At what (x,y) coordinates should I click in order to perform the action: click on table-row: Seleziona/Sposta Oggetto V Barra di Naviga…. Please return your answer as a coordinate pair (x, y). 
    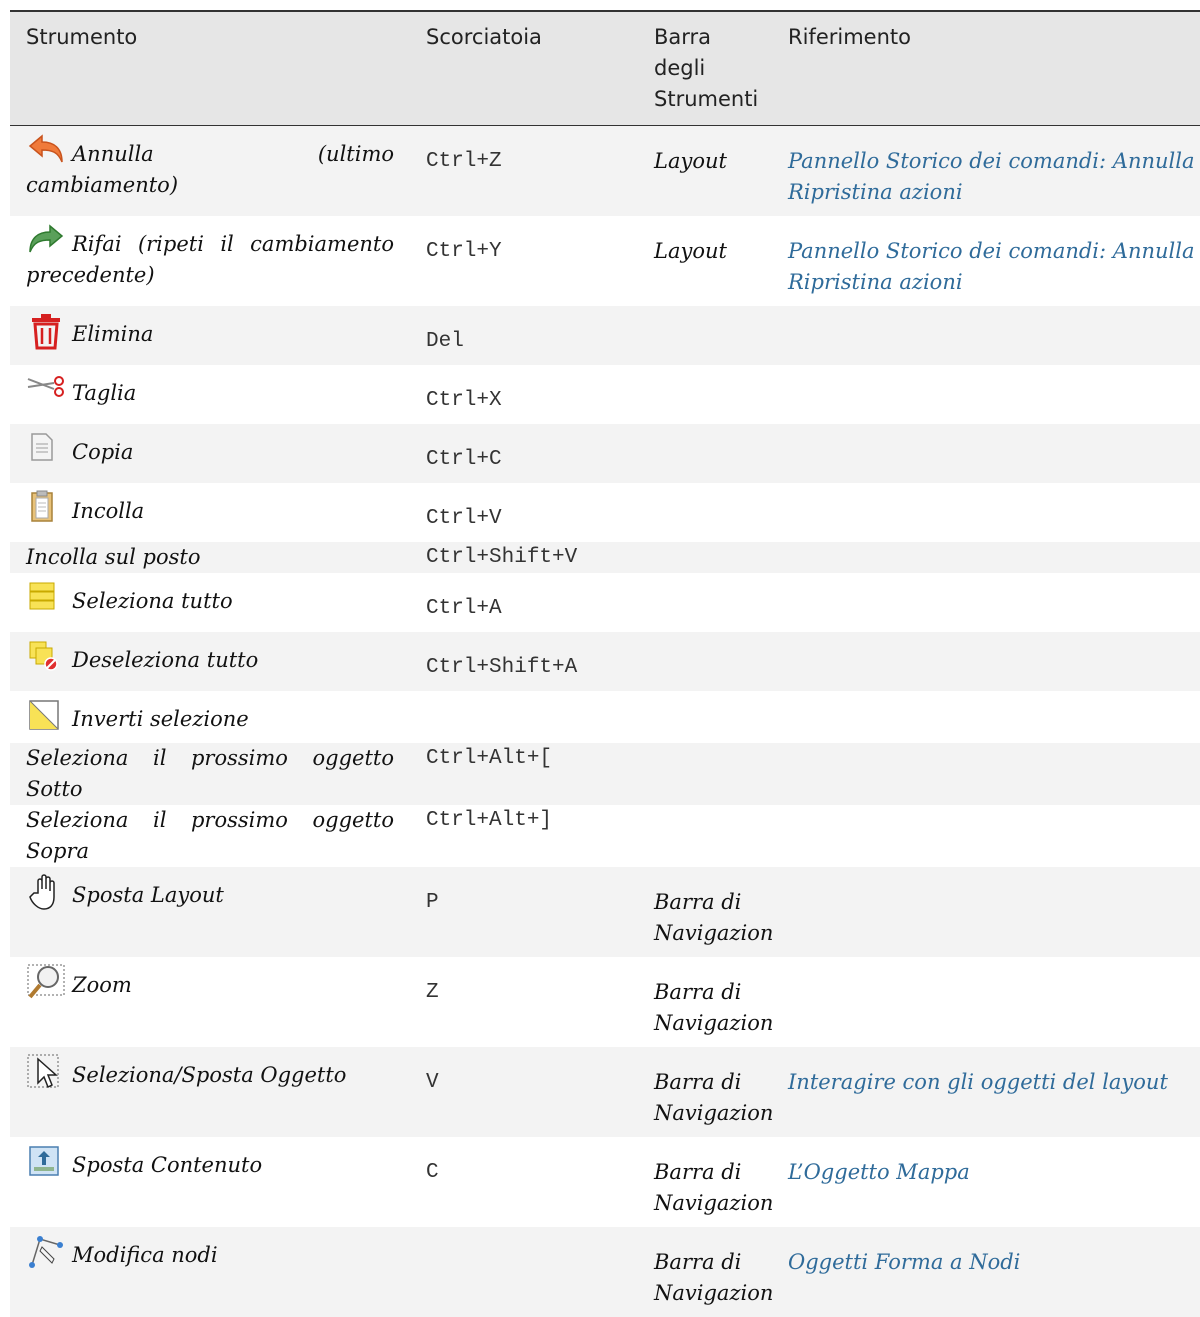
    Looking at the image, I should click on (605, 1092).